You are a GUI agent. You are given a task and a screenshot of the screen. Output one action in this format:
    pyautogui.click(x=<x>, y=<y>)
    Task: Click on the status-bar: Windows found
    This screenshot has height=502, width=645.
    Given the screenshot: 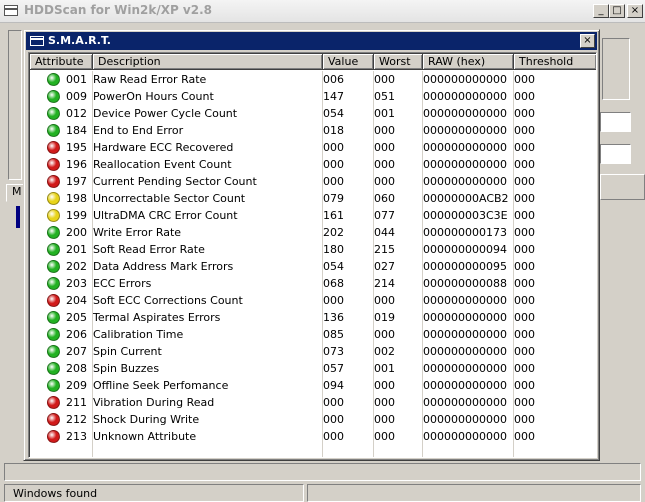 What is the action you would take?
    pyautogui.click(x=322, y=493)
    